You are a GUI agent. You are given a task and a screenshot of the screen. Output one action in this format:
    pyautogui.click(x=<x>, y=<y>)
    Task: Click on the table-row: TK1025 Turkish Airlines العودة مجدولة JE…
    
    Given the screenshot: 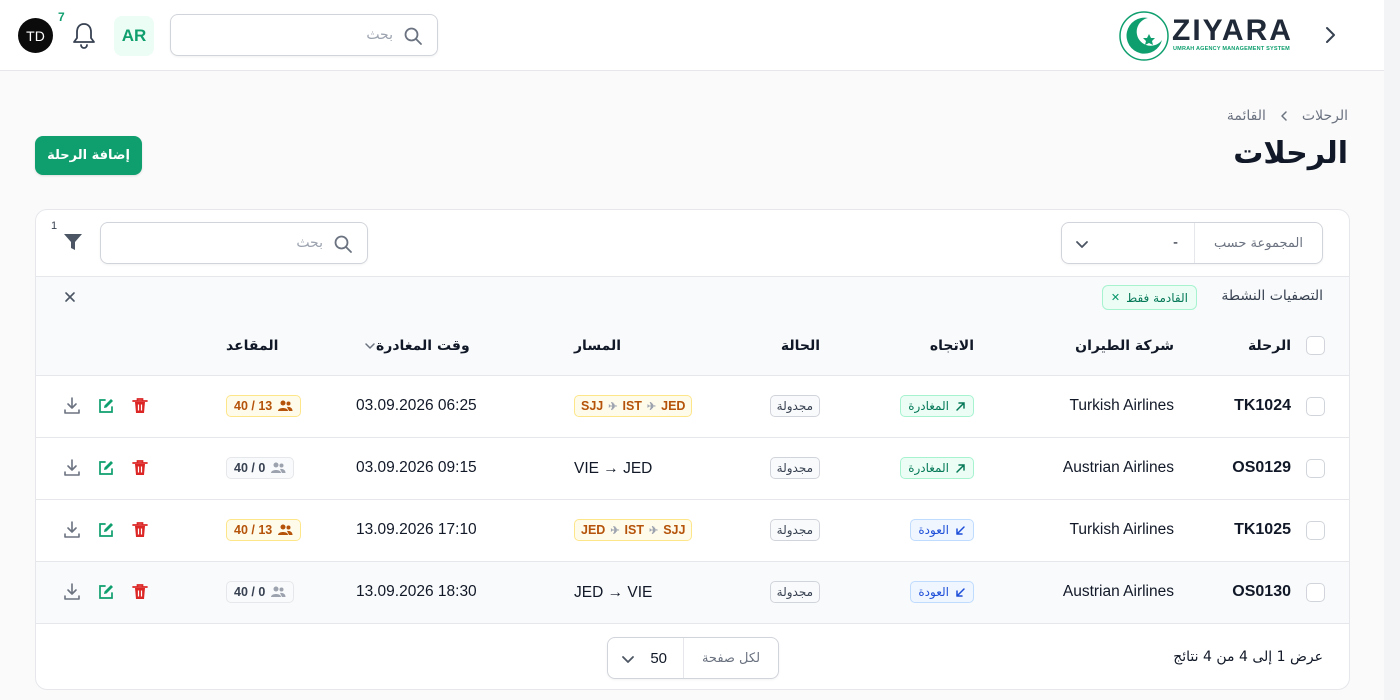 What is the action you would take?
    pyautogui.click(x=692, y=530)
    